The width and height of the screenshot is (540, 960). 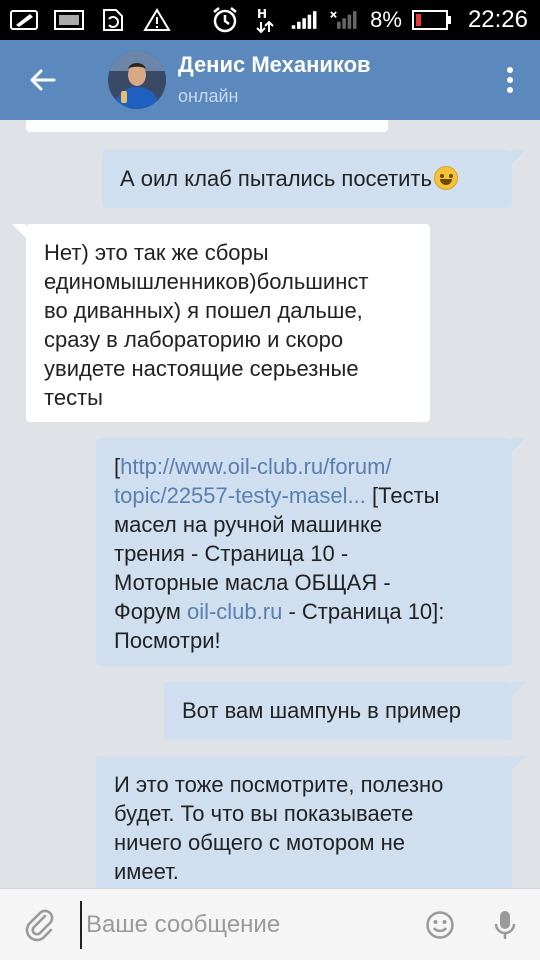 I want to click on signal-no-service-icon, so click(x=345, y=20).